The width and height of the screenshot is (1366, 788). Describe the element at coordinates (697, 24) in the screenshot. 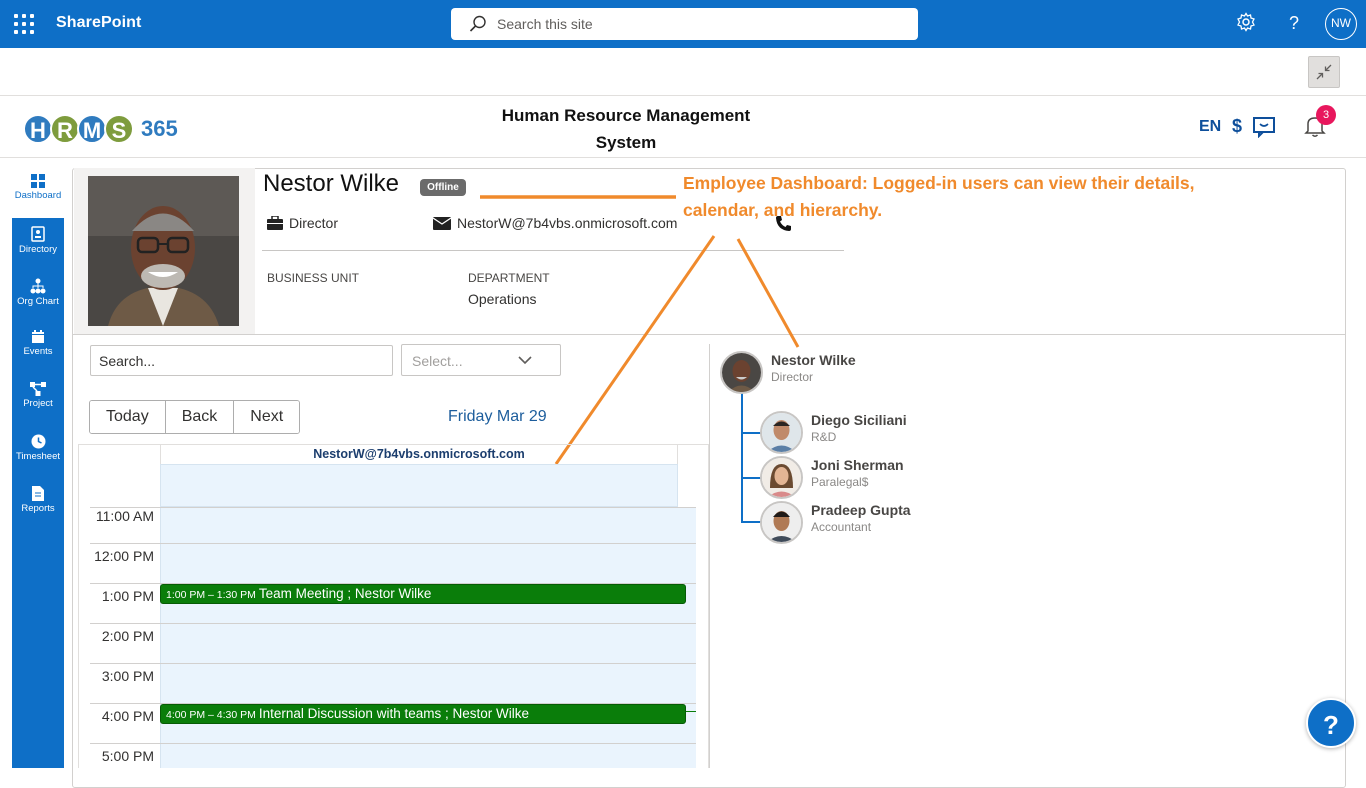

I see `site-search-input` at that location.